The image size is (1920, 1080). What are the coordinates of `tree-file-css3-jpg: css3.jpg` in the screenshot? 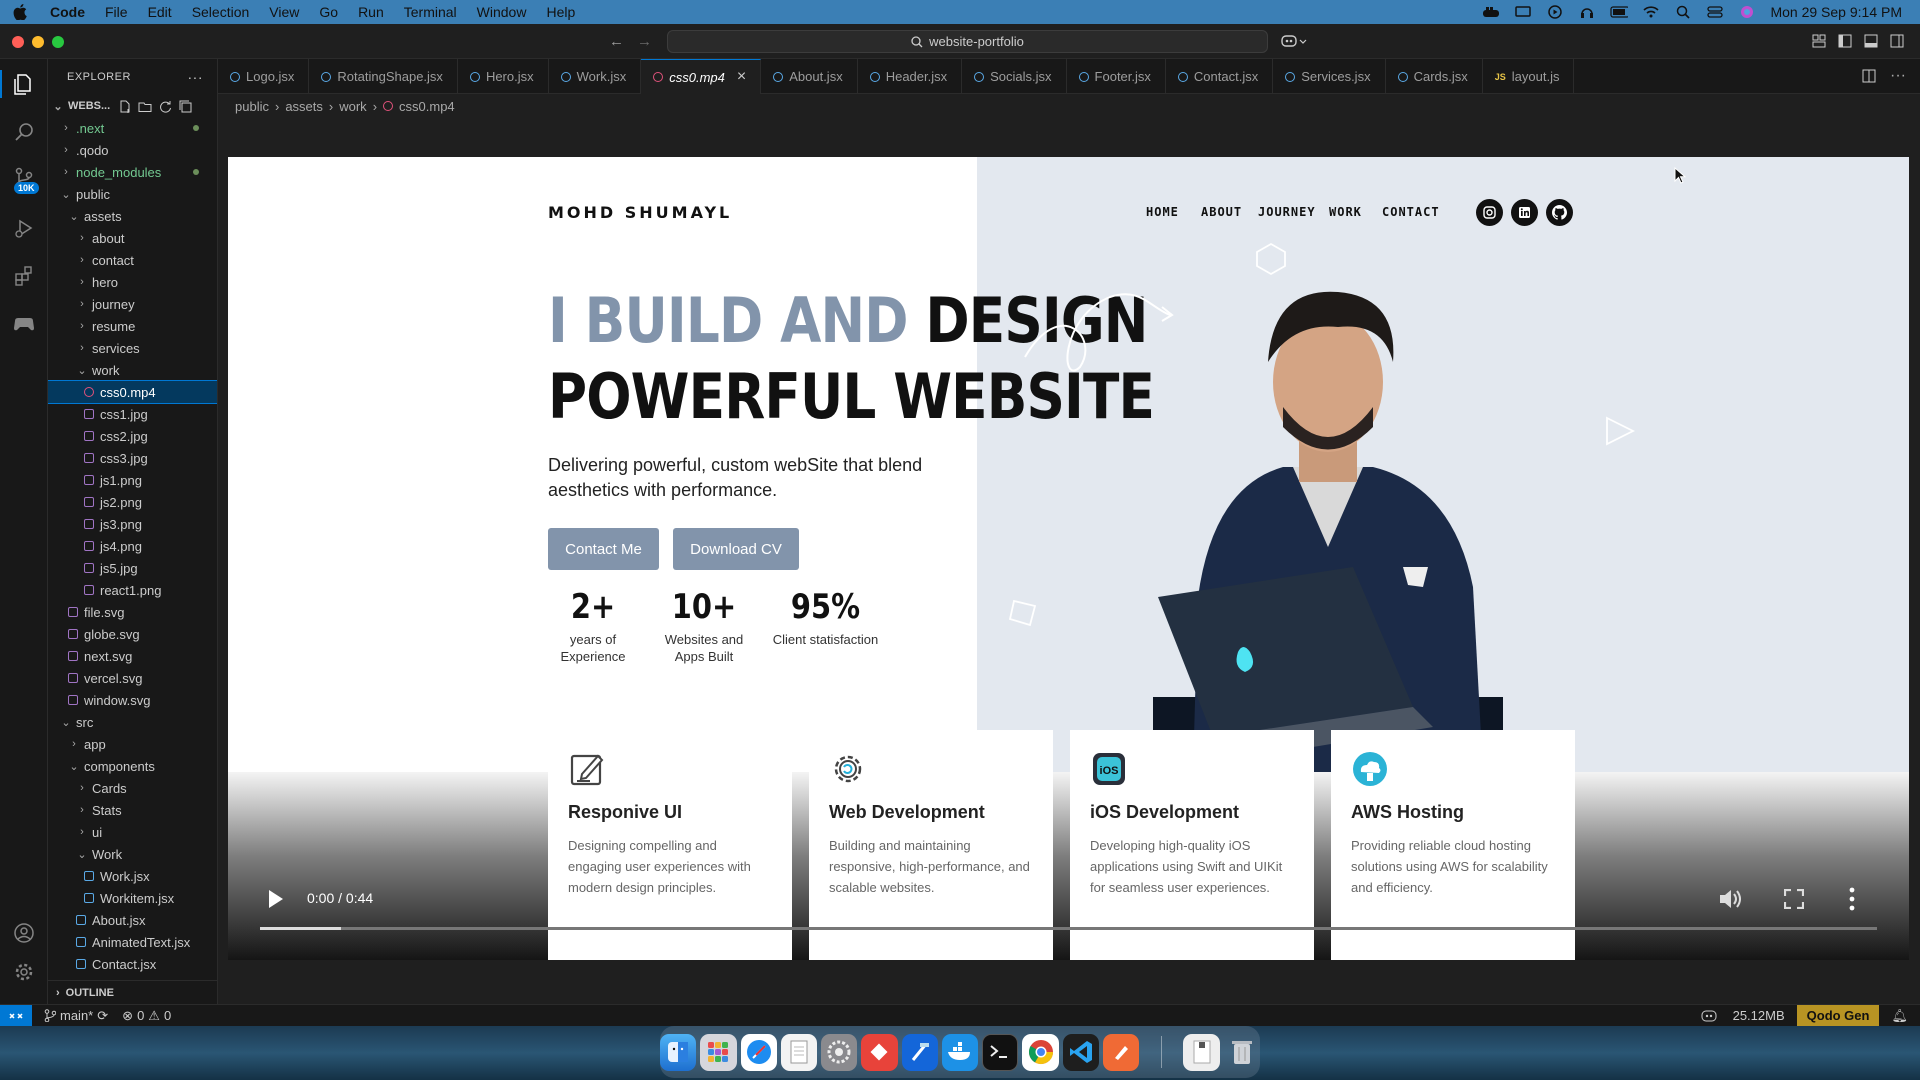 It's located at (132, 458).